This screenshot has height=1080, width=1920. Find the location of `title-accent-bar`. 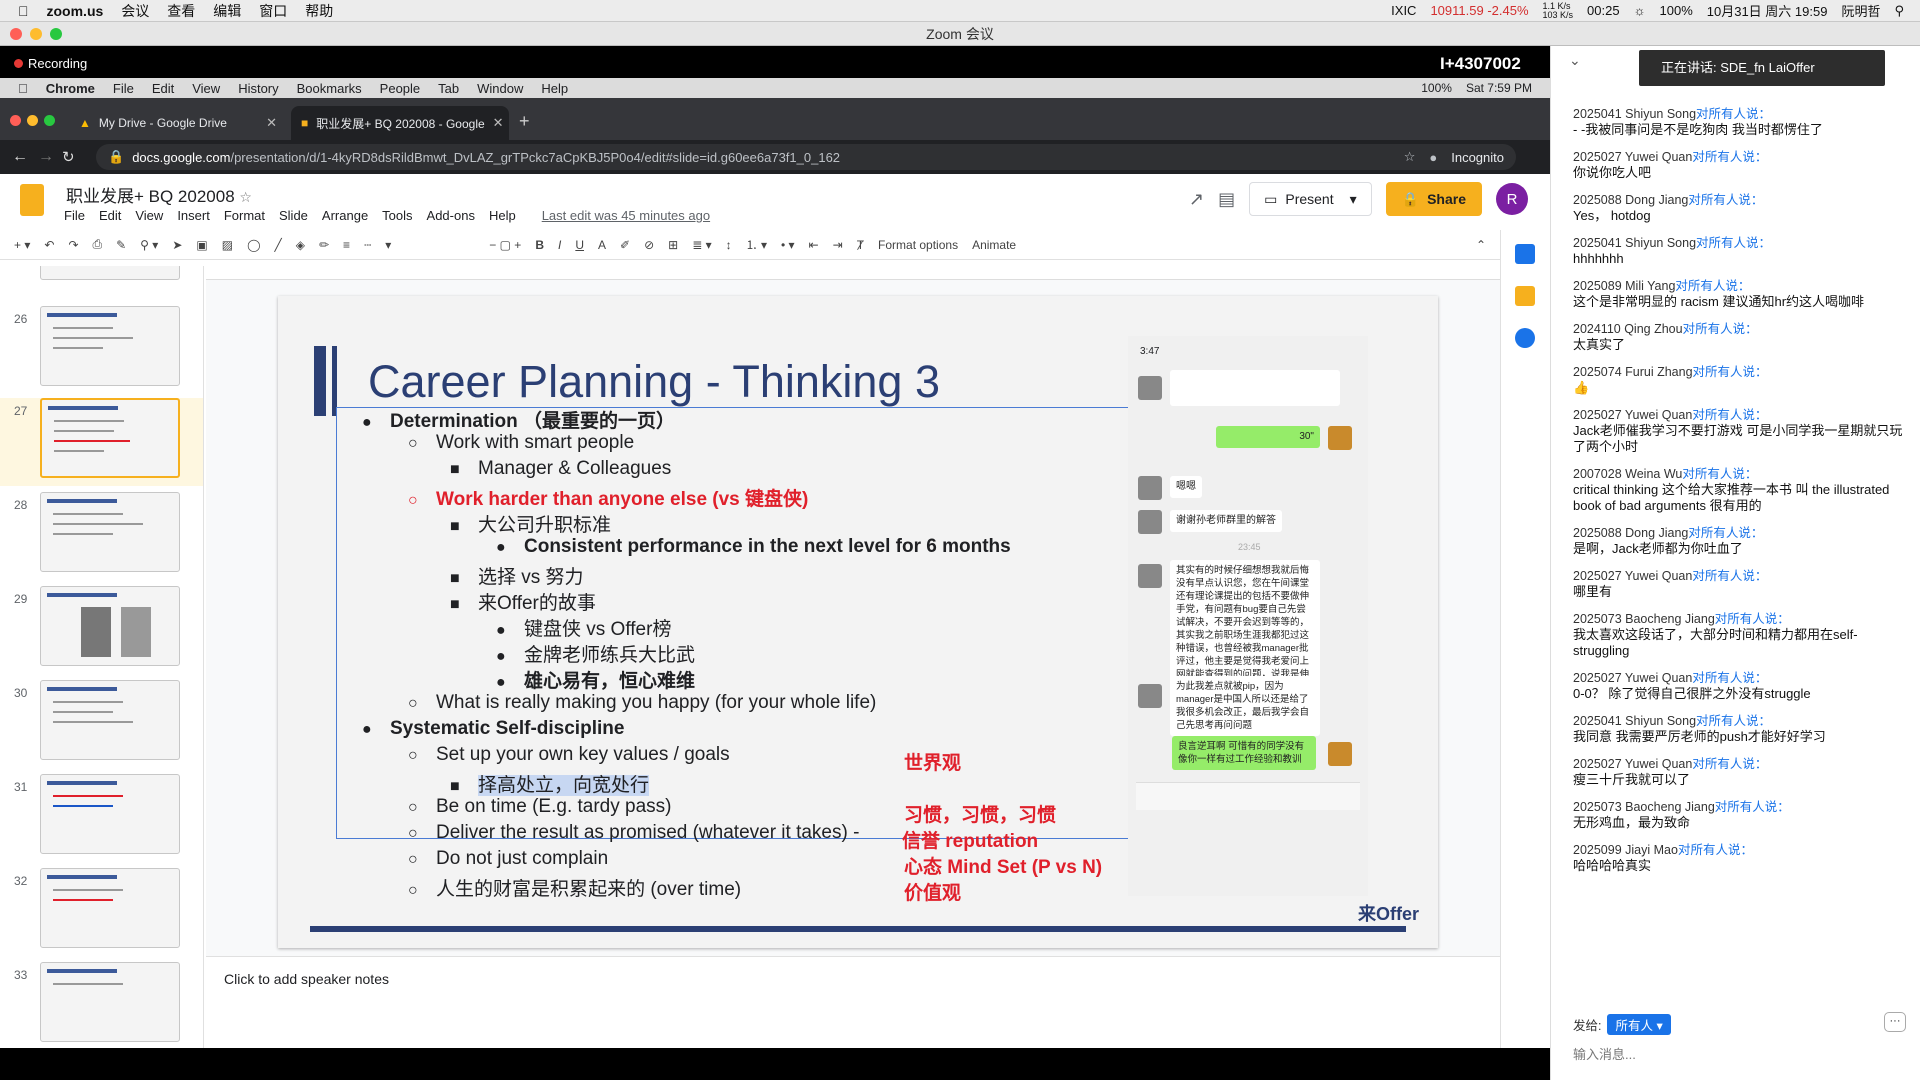

title-accent-bar is located at coordinates (334, 381).